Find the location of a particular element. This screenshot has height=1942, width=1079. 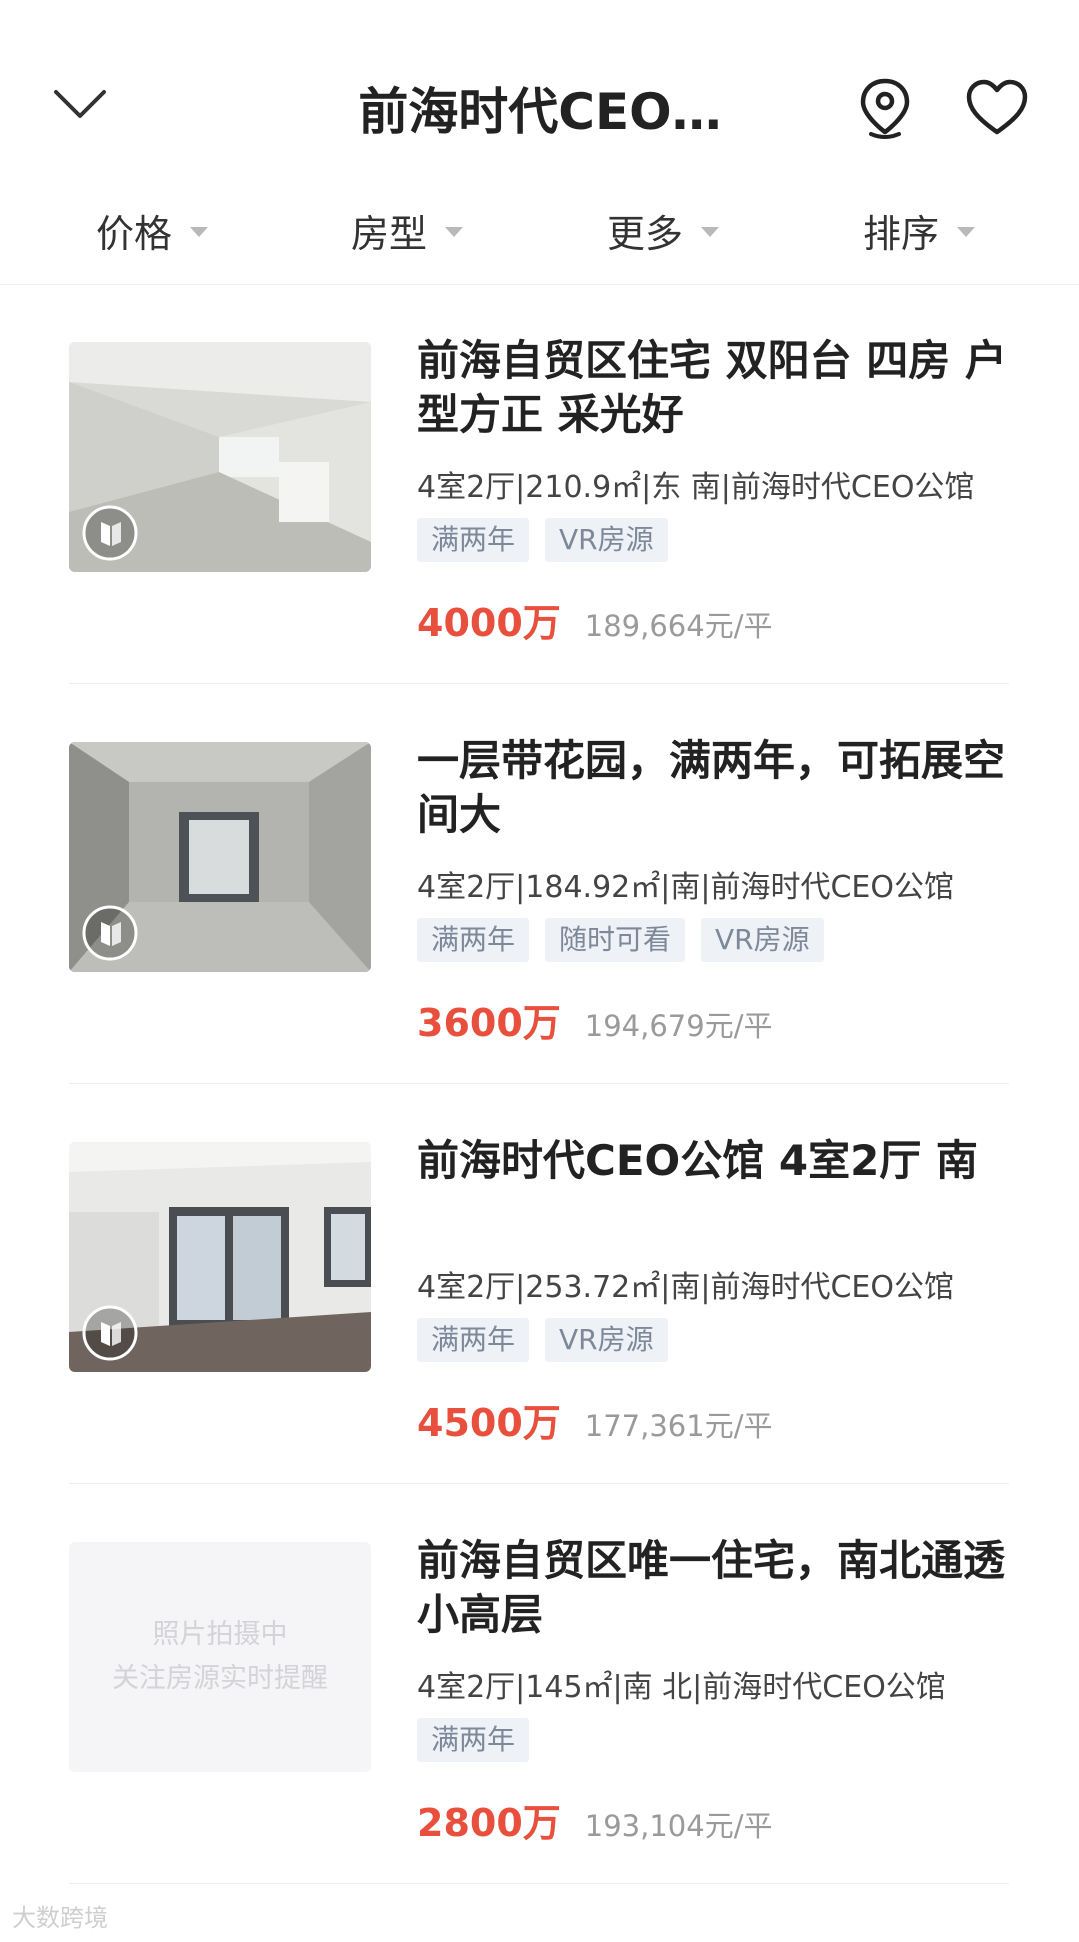

tag: 随时可看 is located at coordinates (615, 940).